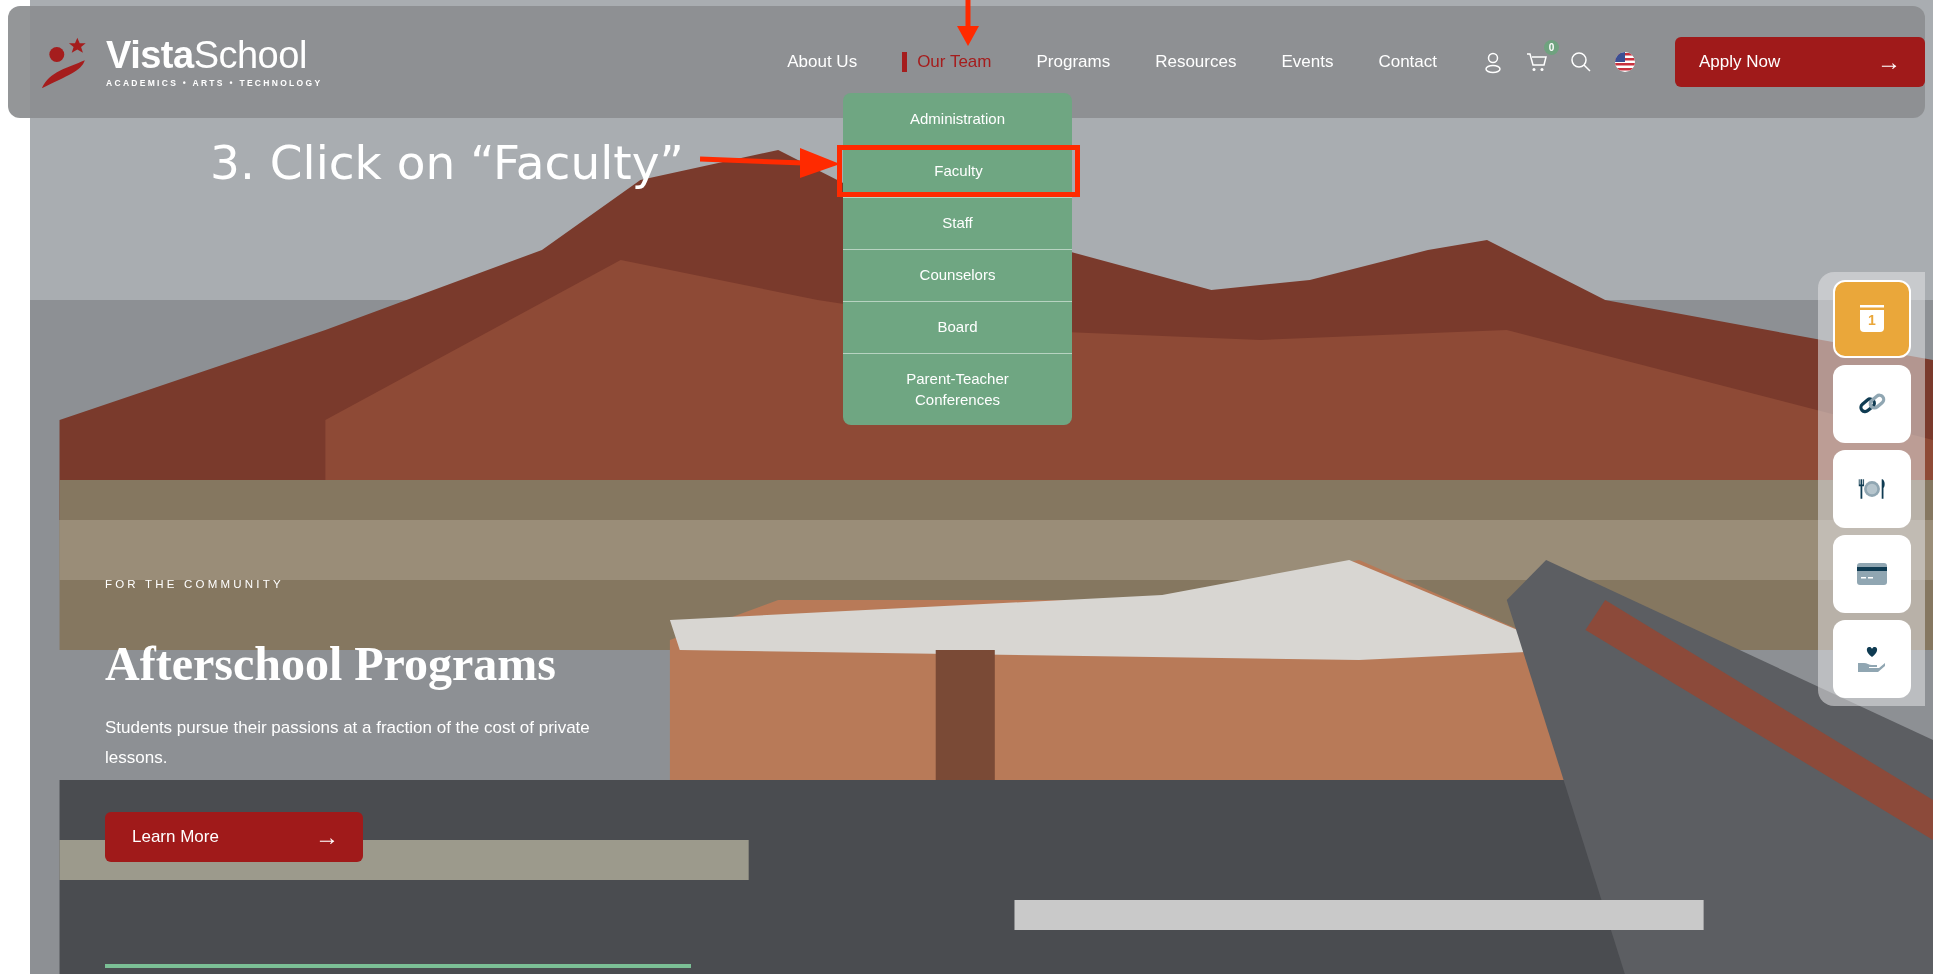 Image resolution: width=1933 pixels, height=974 pixels. Describe the element at coordinates (1196, 62) in the screenshot. I see `nav-link: Resources` at that location.